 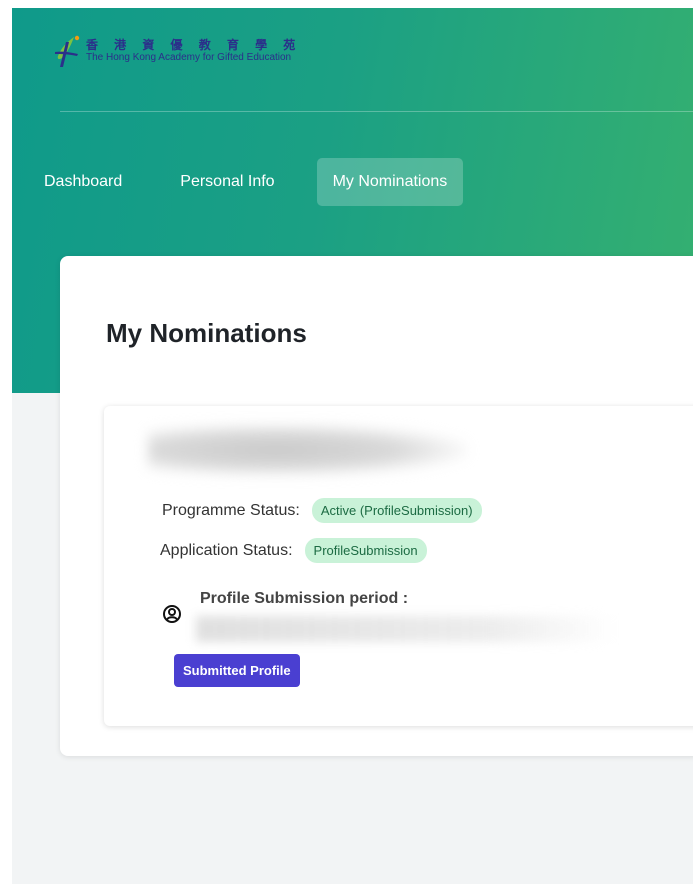 I want to click on programme-status-badge: Active (ProfileSubmission), so click(x=396, y=510).